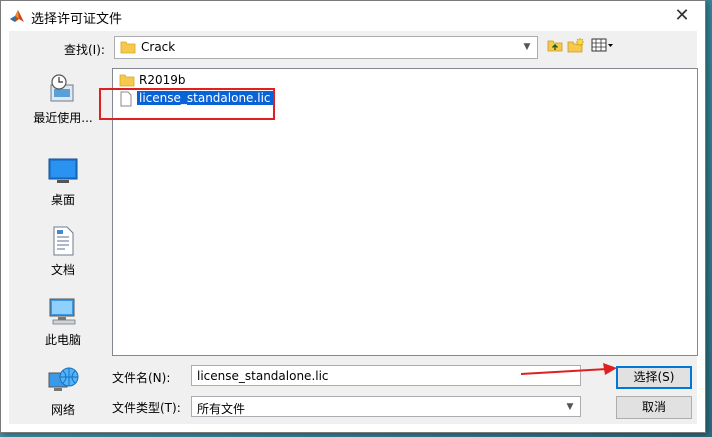 The height and width of the screenshot is (437, 712). I want to click on up-folder-icon, so click(555, 46).